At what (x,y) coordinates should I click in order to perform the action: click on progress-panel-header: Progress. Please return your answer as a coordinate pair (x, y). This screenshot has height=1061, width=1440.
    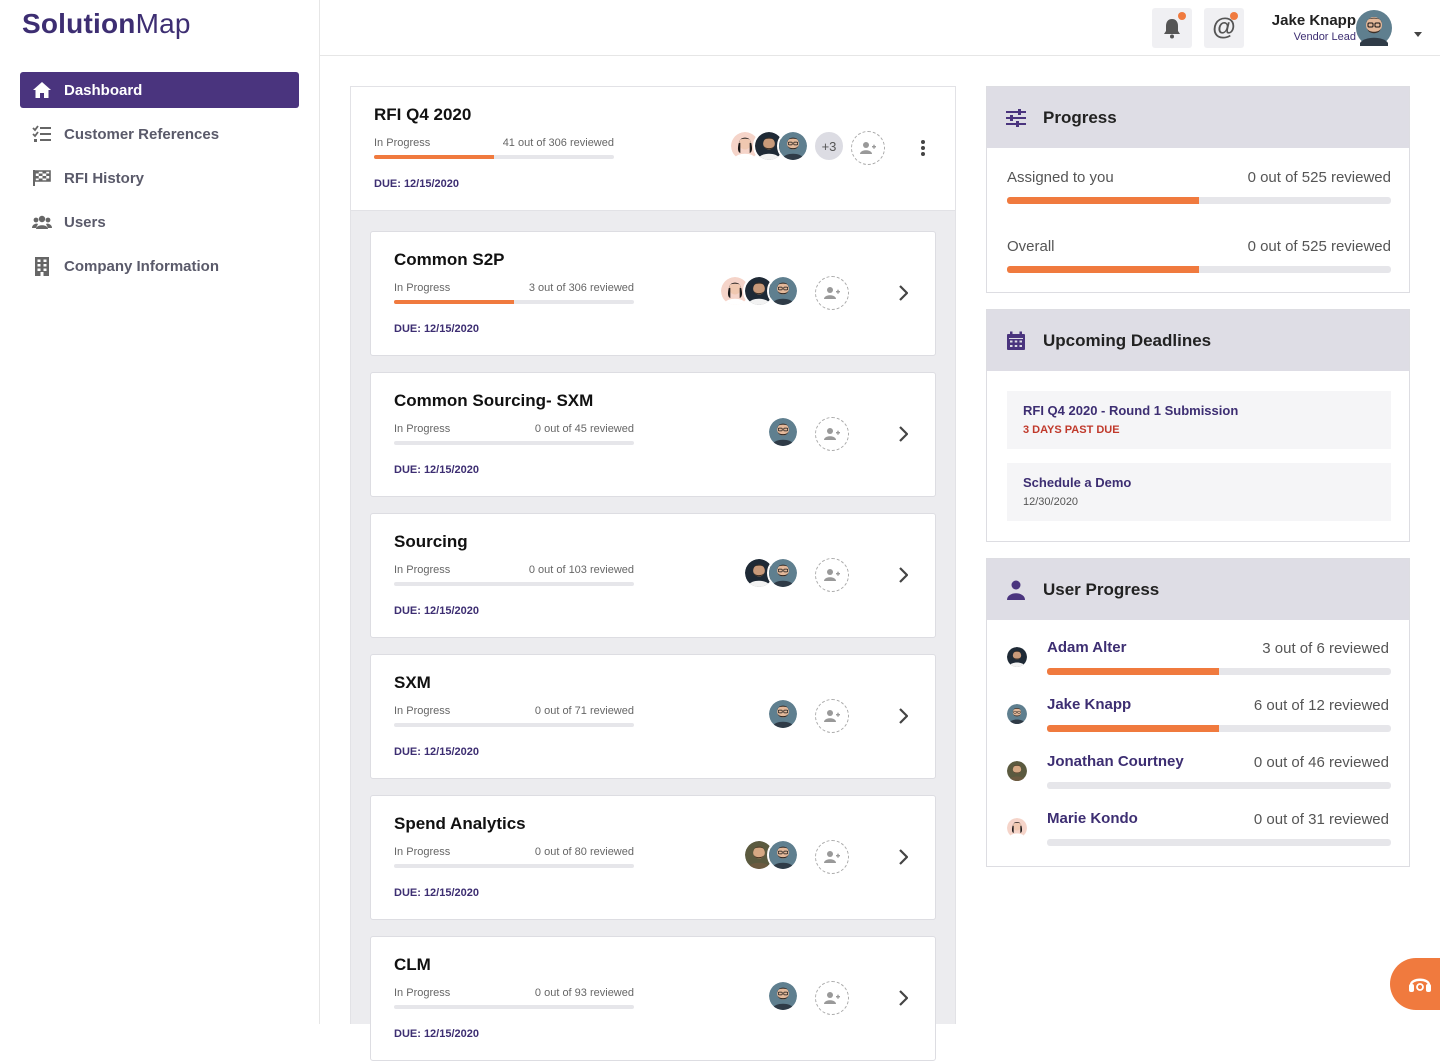
    Looking at the image, I should click on (1198, 117).